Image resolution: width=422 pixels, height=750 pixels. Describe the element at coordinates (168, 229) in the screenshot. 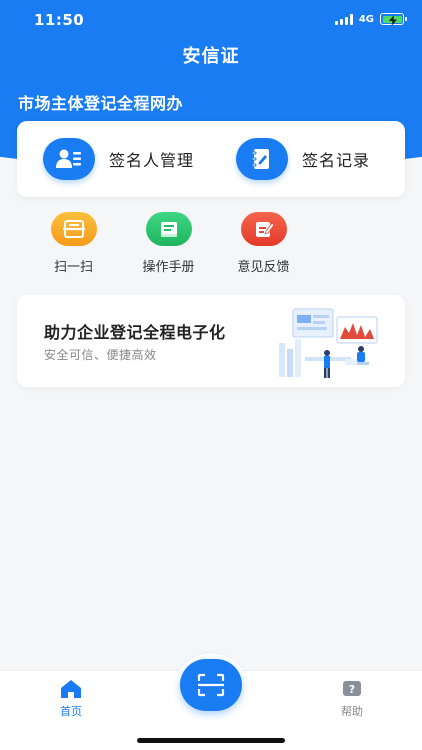

I see `book-icon` at that location.